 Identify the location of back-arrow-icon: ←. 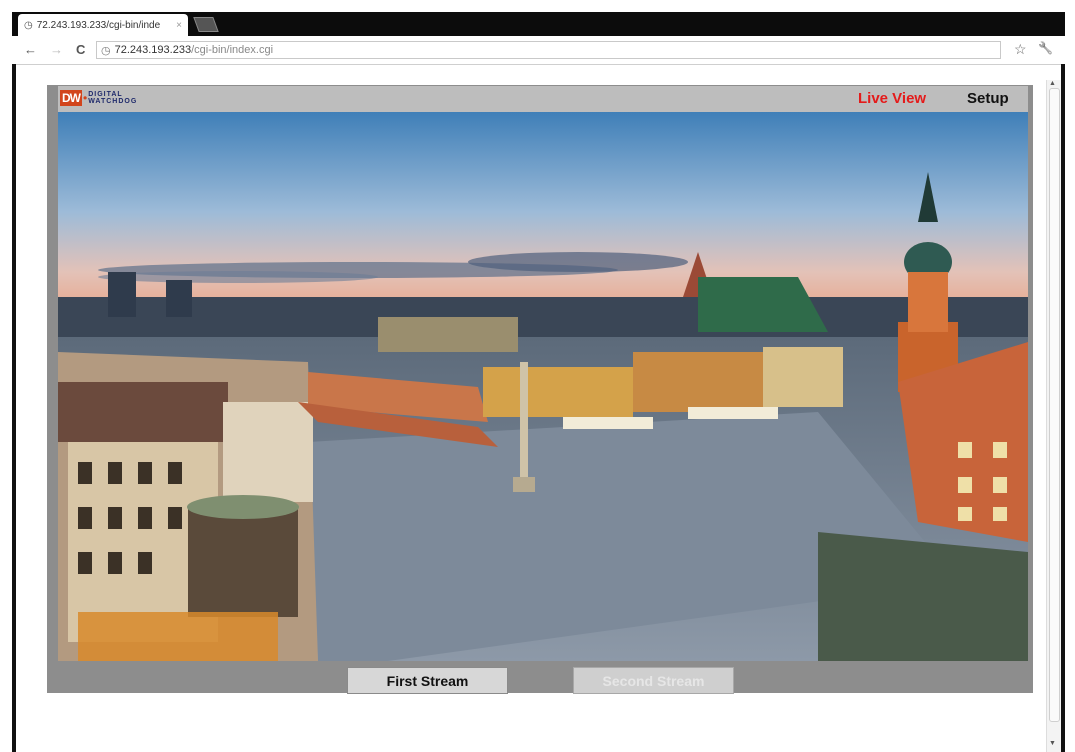
(30, 49).